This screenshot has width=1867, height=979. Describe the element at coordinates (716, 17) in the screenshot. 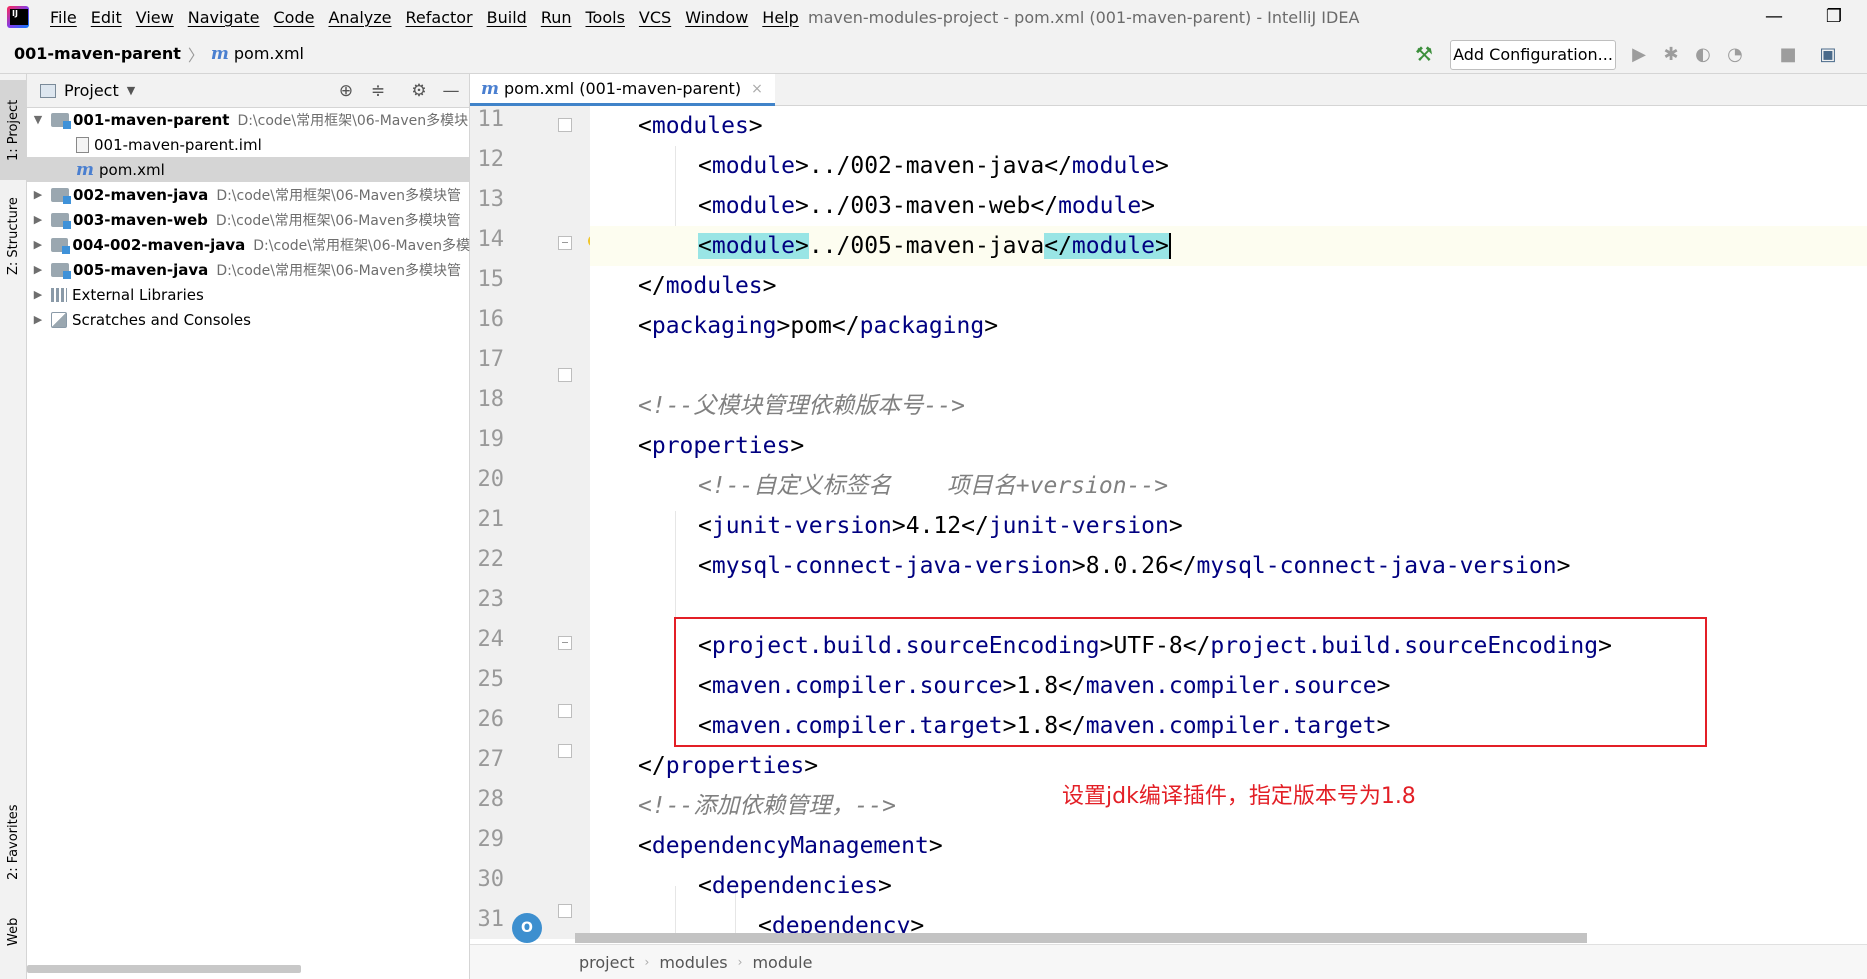

I see `menu-window: Window` at that location.